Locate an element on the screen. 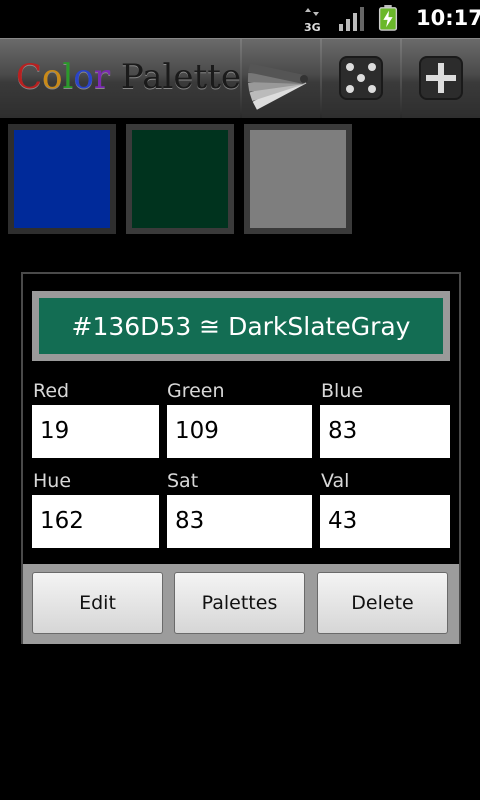 The image size is (480, 800). title-colored-word: Color is located at coordinates (63, 77).